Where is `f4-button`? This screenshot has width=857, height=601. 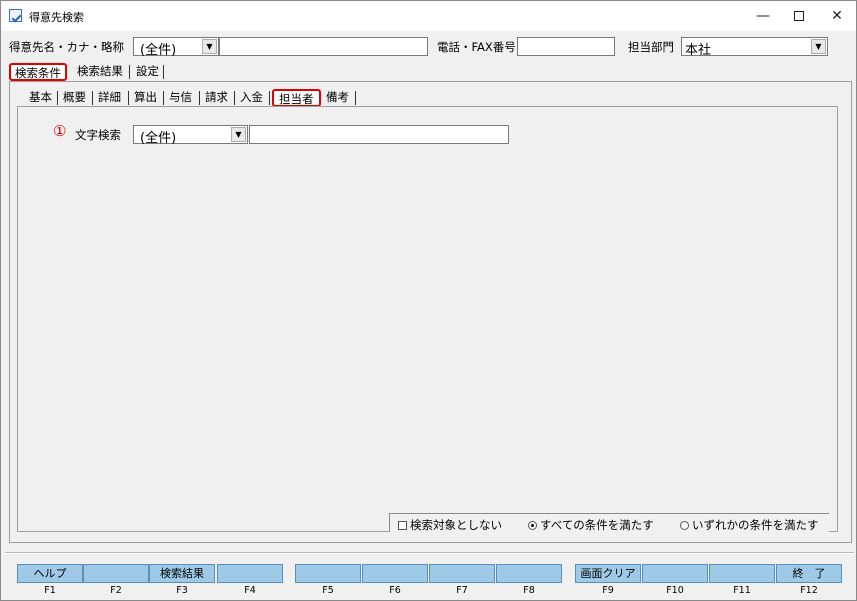 f4-button is located at coordinates (250, 573).